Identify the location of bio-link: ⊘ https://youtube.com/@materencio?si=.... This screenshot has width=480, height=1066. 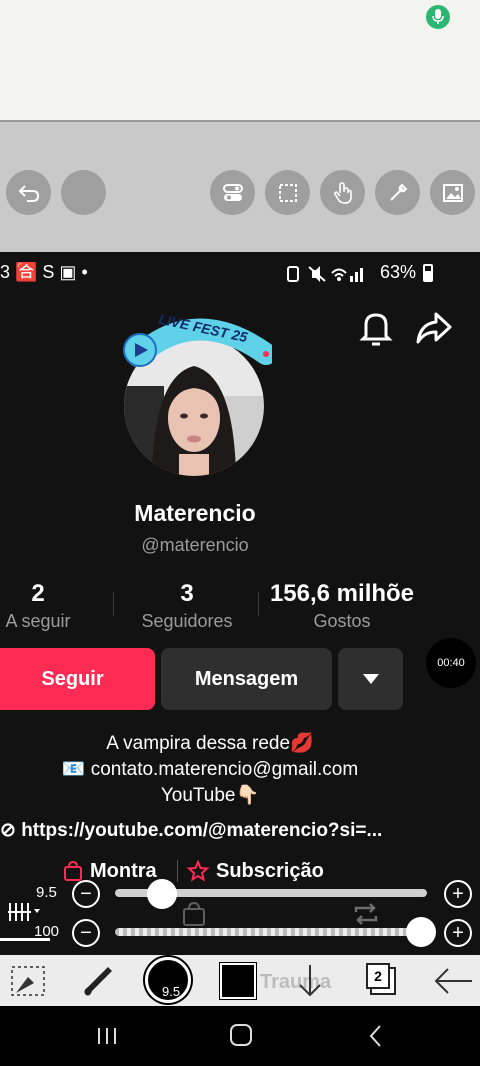
(210, 830).